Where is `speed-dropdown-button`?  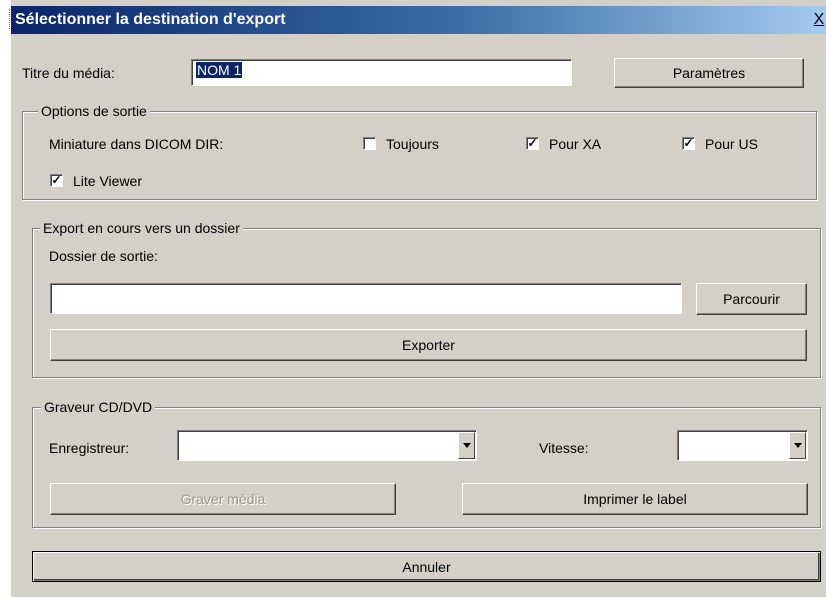 speed-dropdown-button is located at coordinates (797, 445).